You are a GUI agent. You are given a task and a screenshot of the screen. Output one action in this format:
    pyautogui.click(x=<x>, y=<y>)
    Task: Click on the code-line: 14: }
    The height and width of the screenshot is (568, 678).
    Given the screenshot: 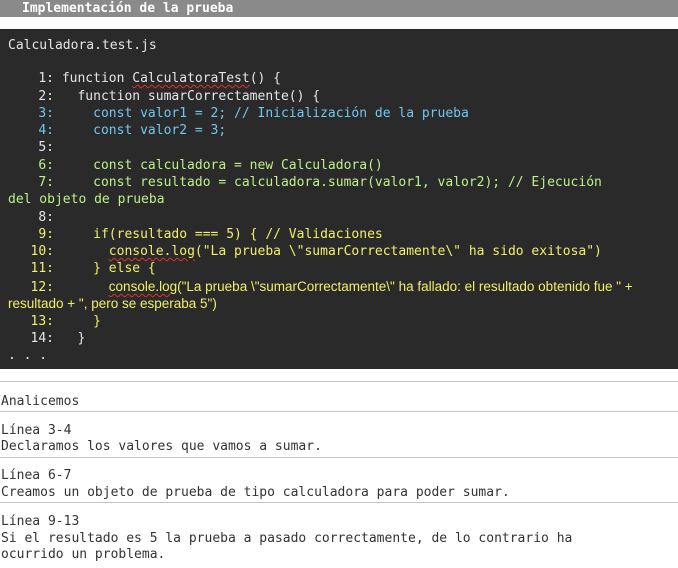 What is the action you would take?
    pyautogui.click(x=47, y=338)
    